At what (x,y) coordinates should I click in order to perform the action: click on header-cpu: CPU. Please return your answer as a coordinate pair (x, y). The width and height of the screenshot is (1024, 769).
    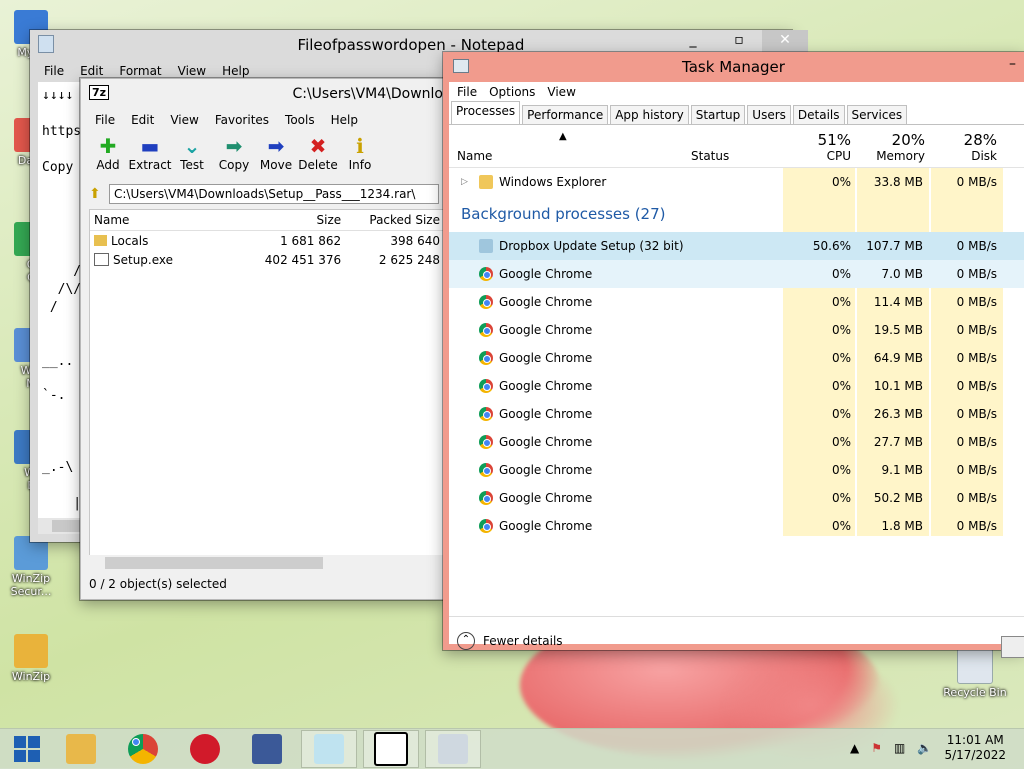
    Looking at the image, I should click on (819, 156).